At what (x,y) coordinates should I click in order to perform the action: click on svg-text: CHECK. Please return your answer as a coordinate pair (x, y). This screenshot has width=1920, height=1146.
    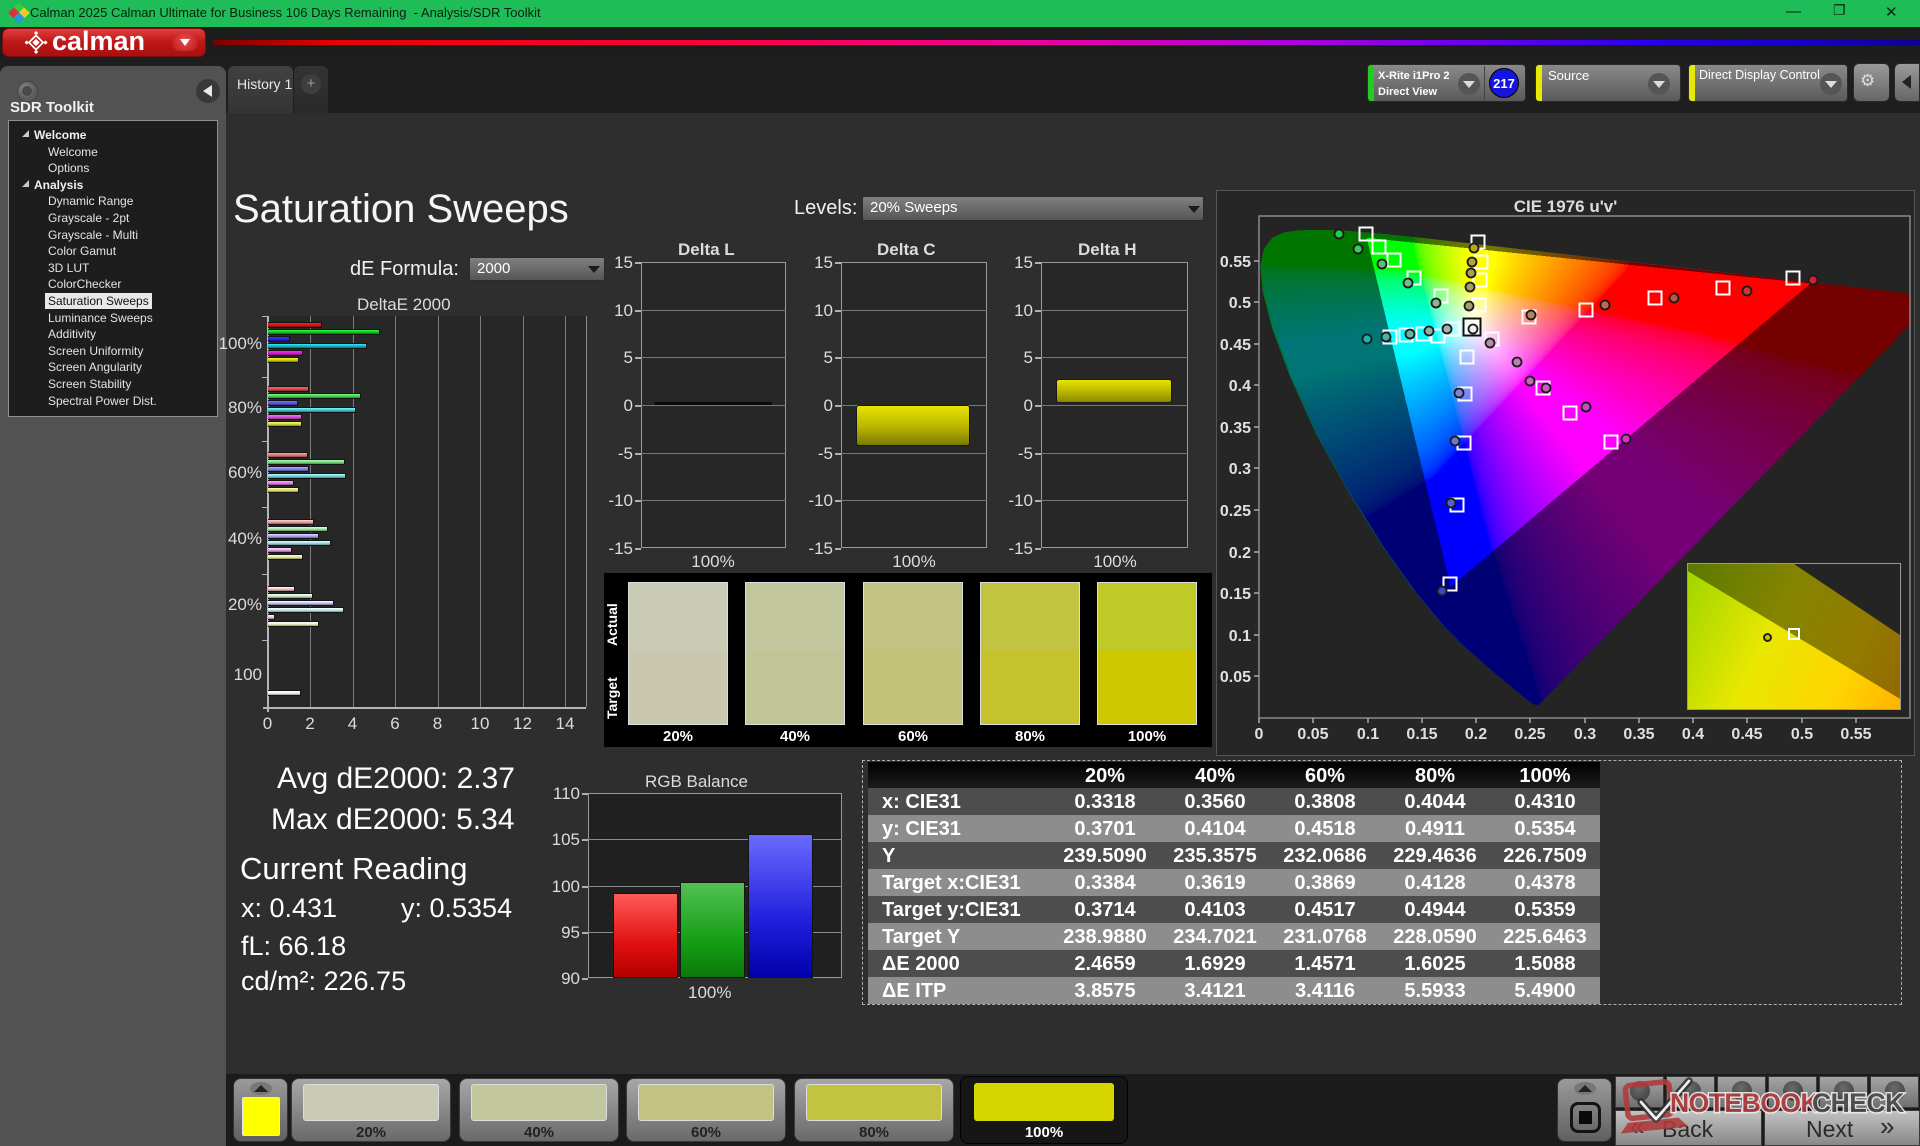
    Looking at the image, I should click on (1858, 1103).